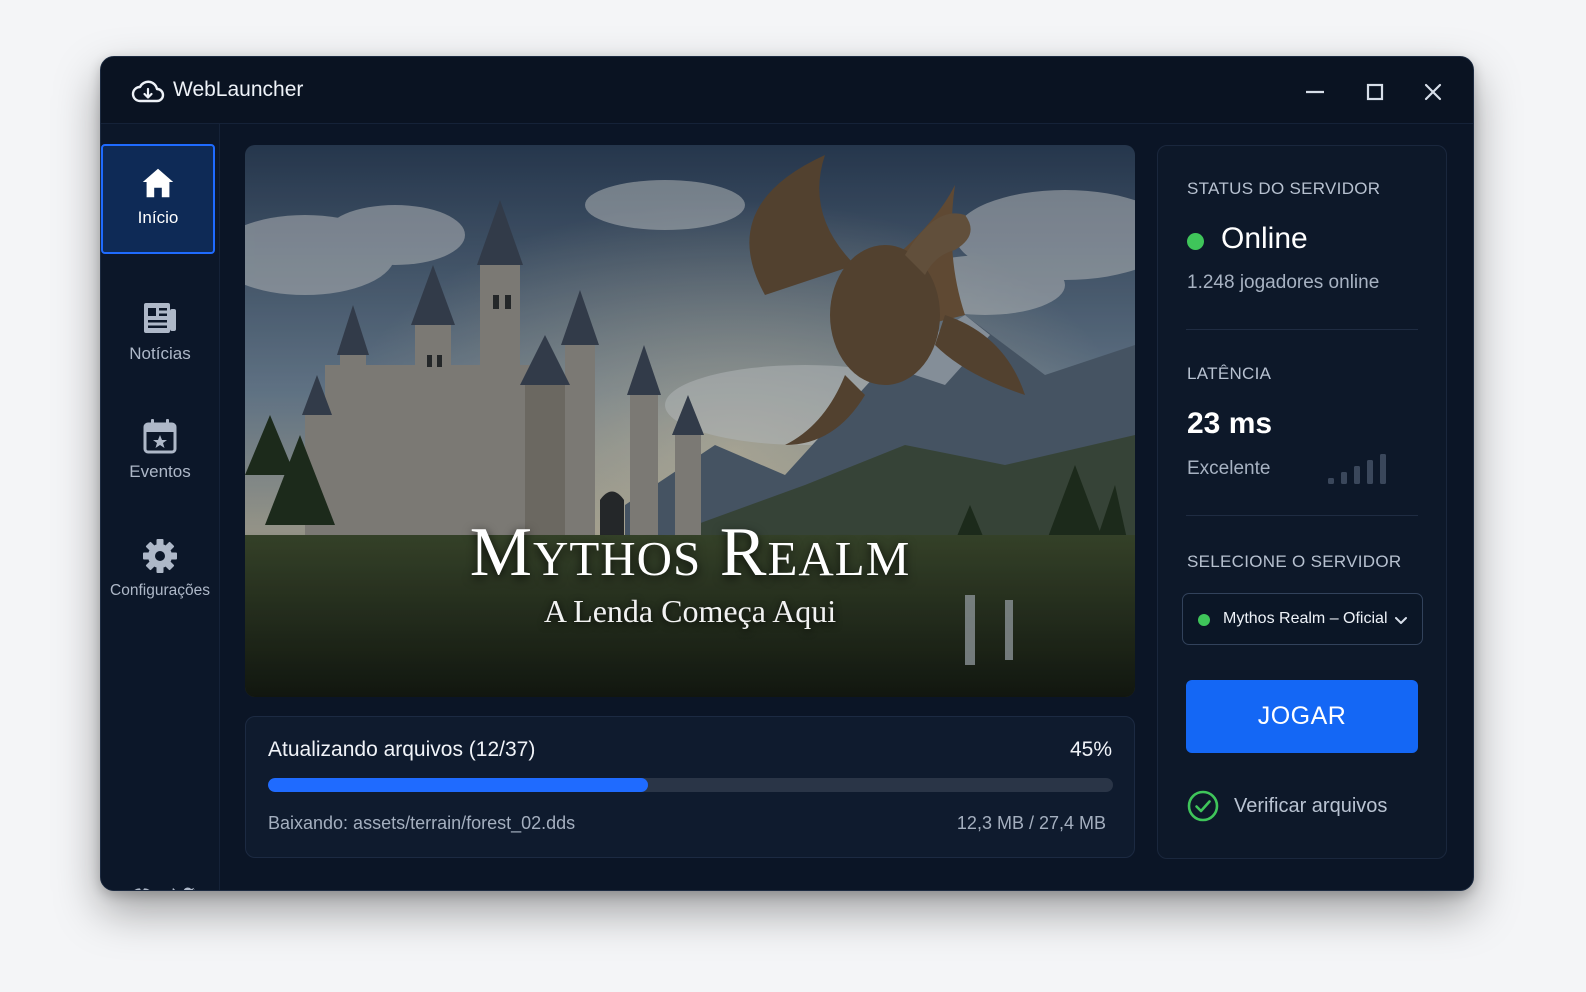  I want to click on calendar-star-icon, so click(160, 436).